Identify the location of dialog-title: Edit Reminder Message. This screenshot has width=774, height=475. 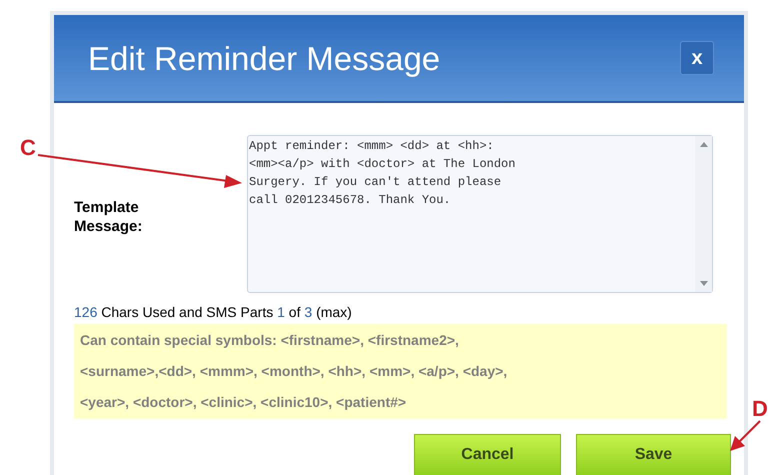
(264, 58).